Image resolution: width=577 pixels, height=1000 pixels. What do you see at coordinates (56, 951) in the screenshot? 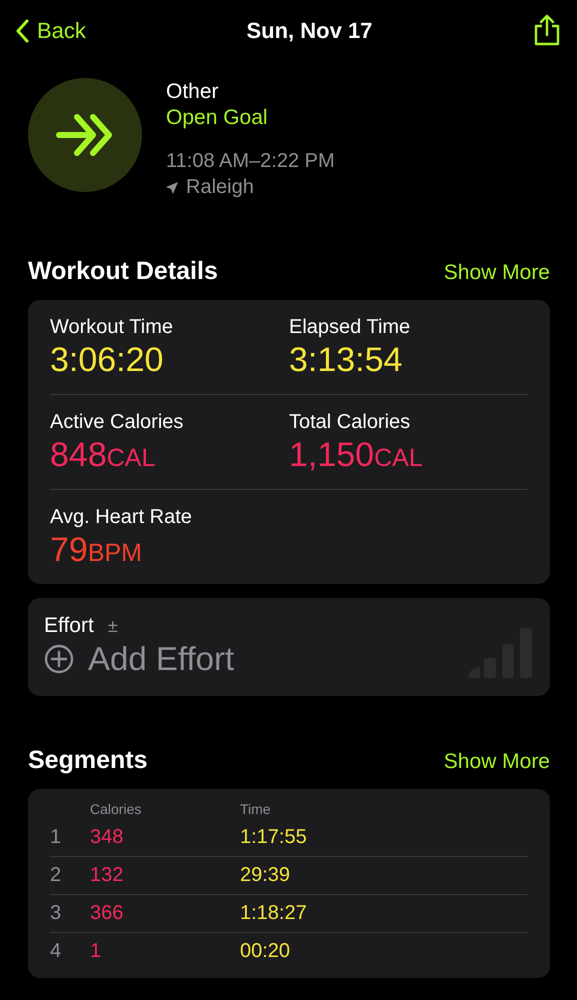
I see `segment-number: 4` at bounding box center [56, 951].